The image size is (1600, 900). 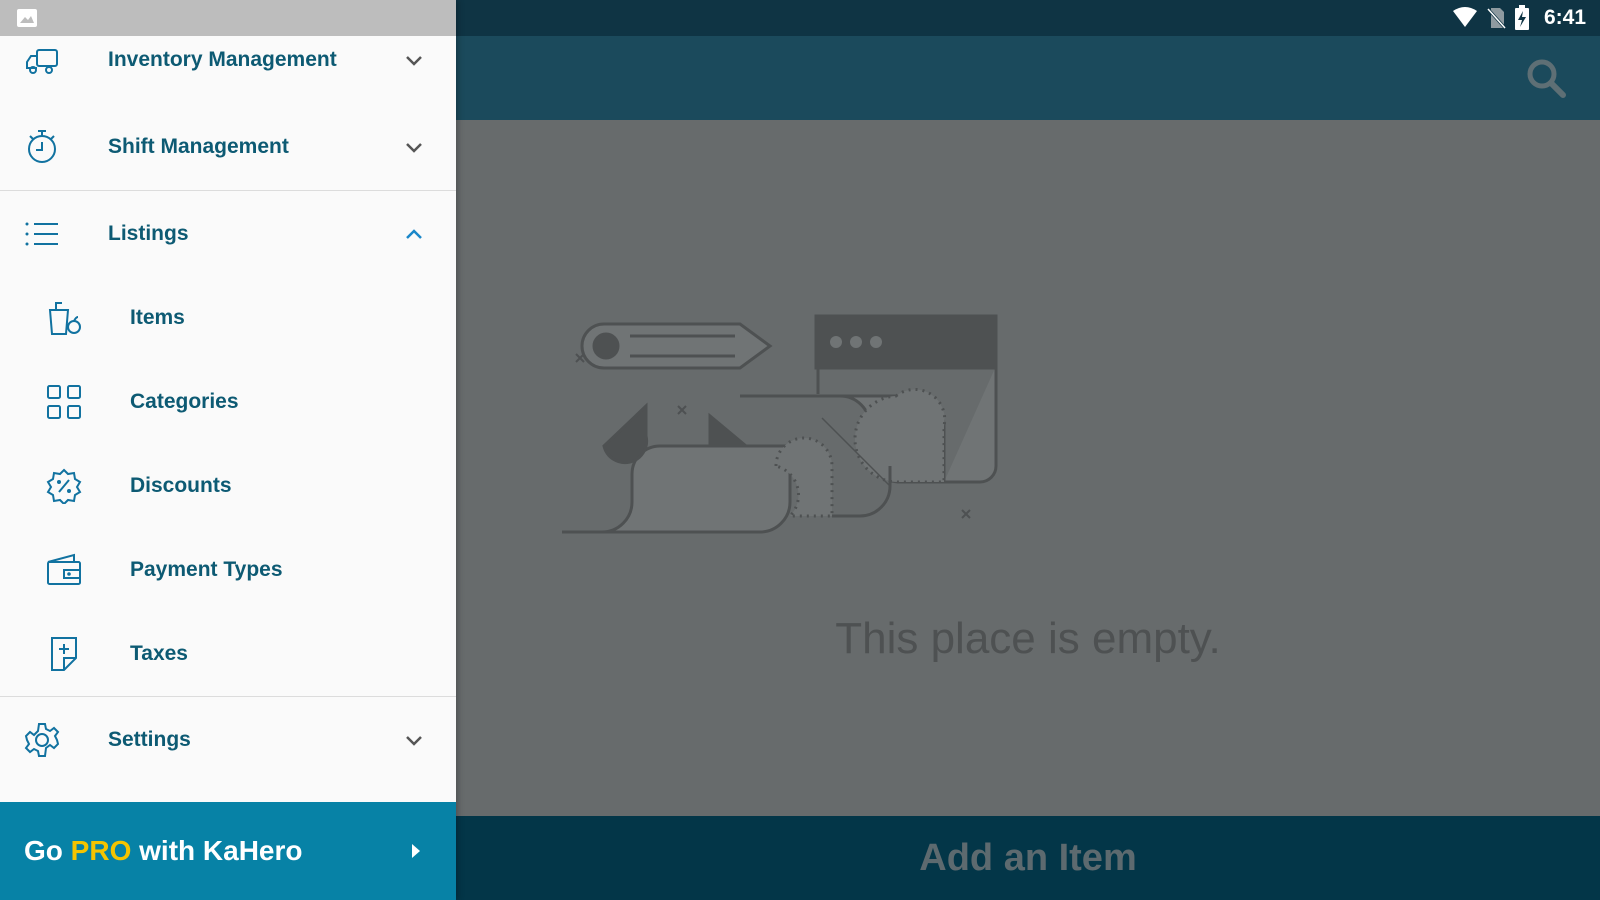 What do you see at coordinates (222, 59) in the screenshot?
I see `drawer-item-label: Inventory Management` at bounding box center [222, 59].